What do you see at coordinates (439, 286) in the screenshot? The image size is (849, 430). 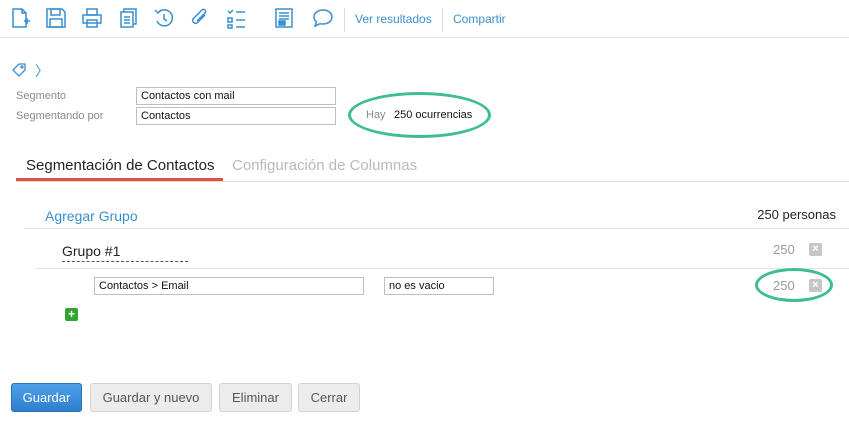 I see `condition-operator-input` at bounding box center [439, 286].